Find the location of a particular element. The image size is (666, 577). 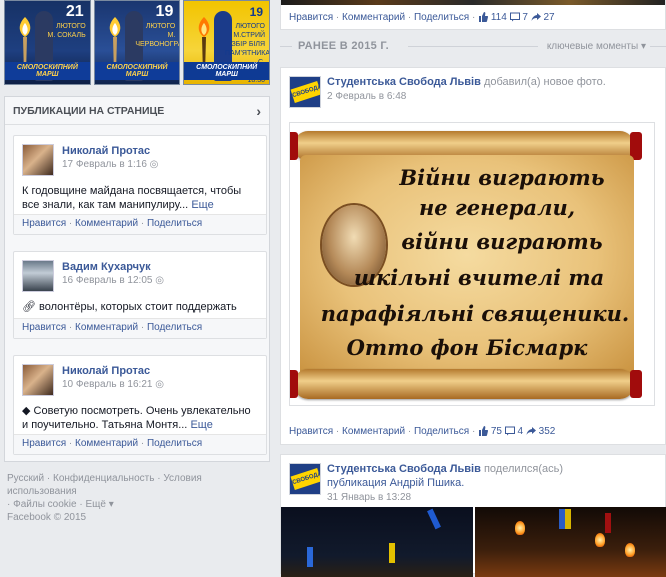

likes-count: 114 is located at coordinates (492, 17).